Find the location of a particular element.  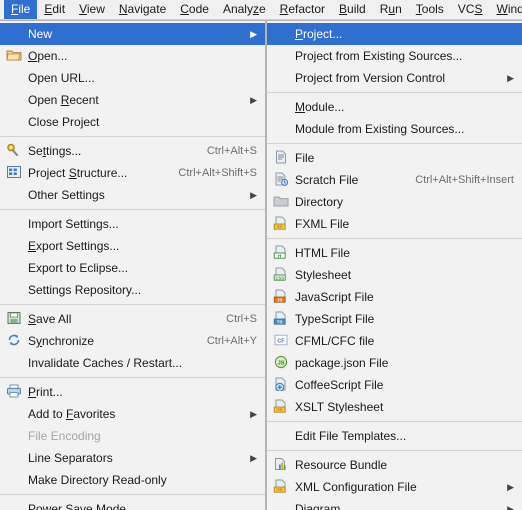

menu-item-label: File Encoding is located at coordinates (64, 436).